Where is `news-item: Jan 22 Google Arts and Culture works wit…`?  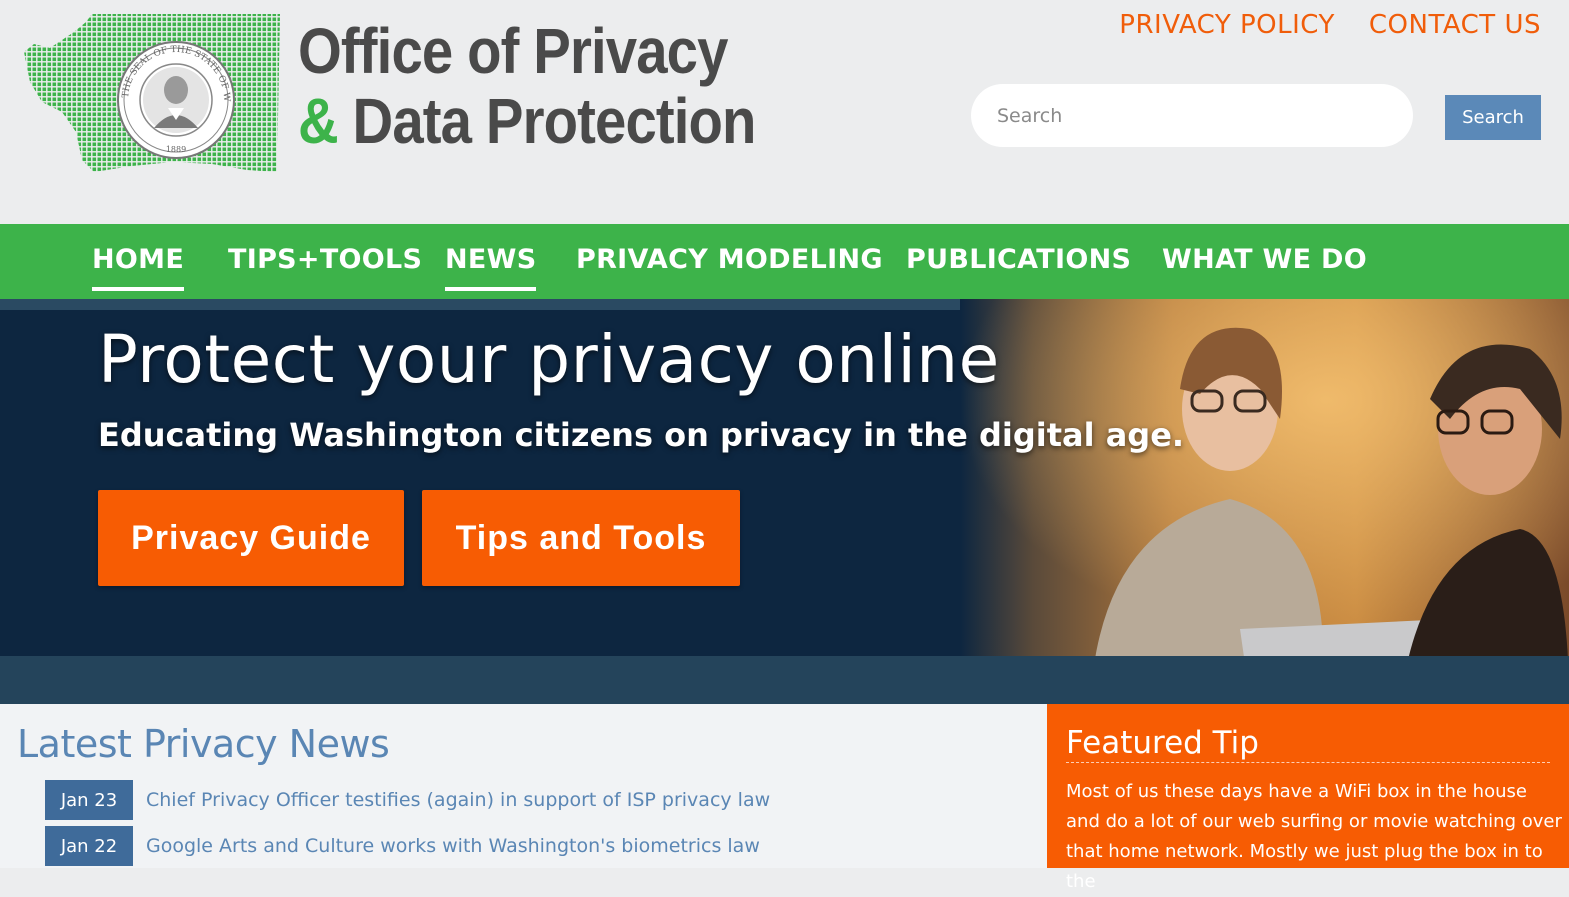
news-item: Jan 22 Google Arts and Culture works wit… is located at coordinates (402, 846).